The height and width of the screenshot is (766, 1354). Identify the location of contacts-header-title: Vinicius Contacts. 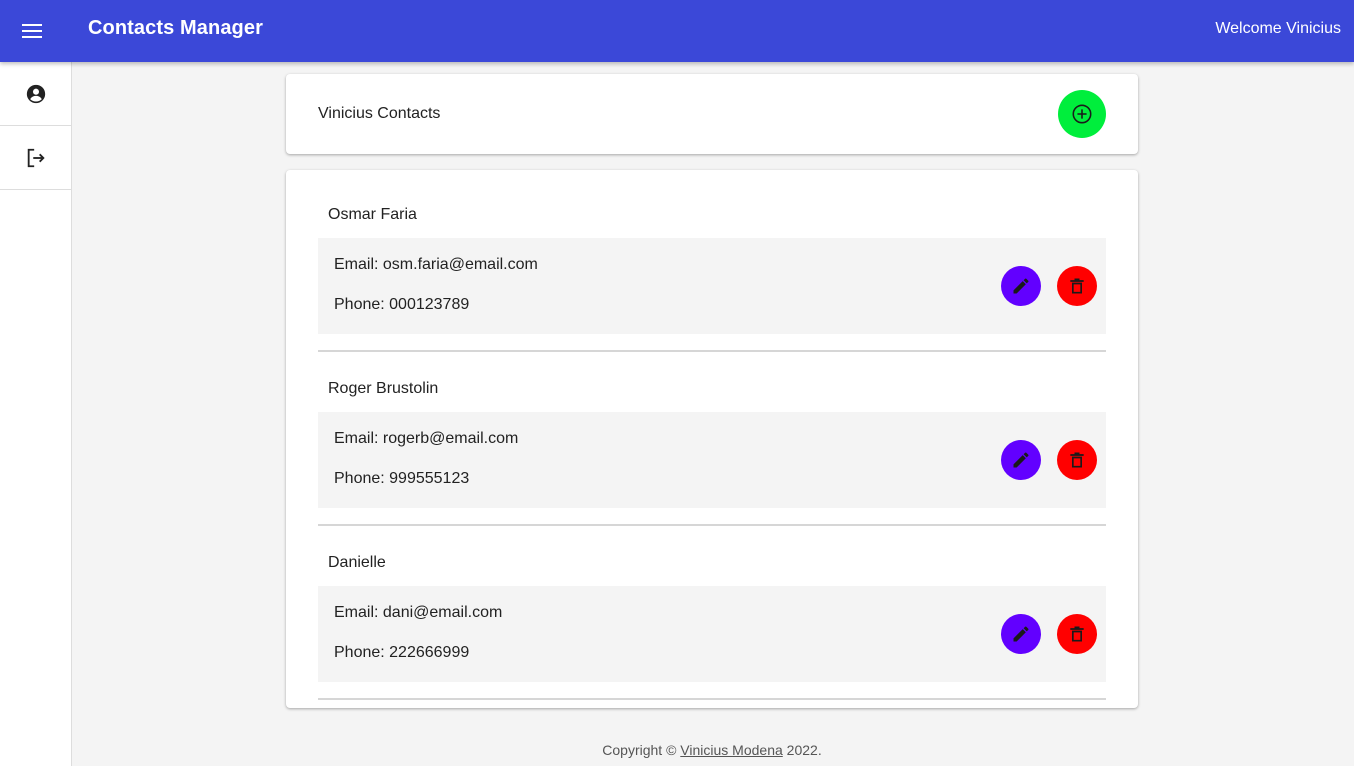
(379, 113).